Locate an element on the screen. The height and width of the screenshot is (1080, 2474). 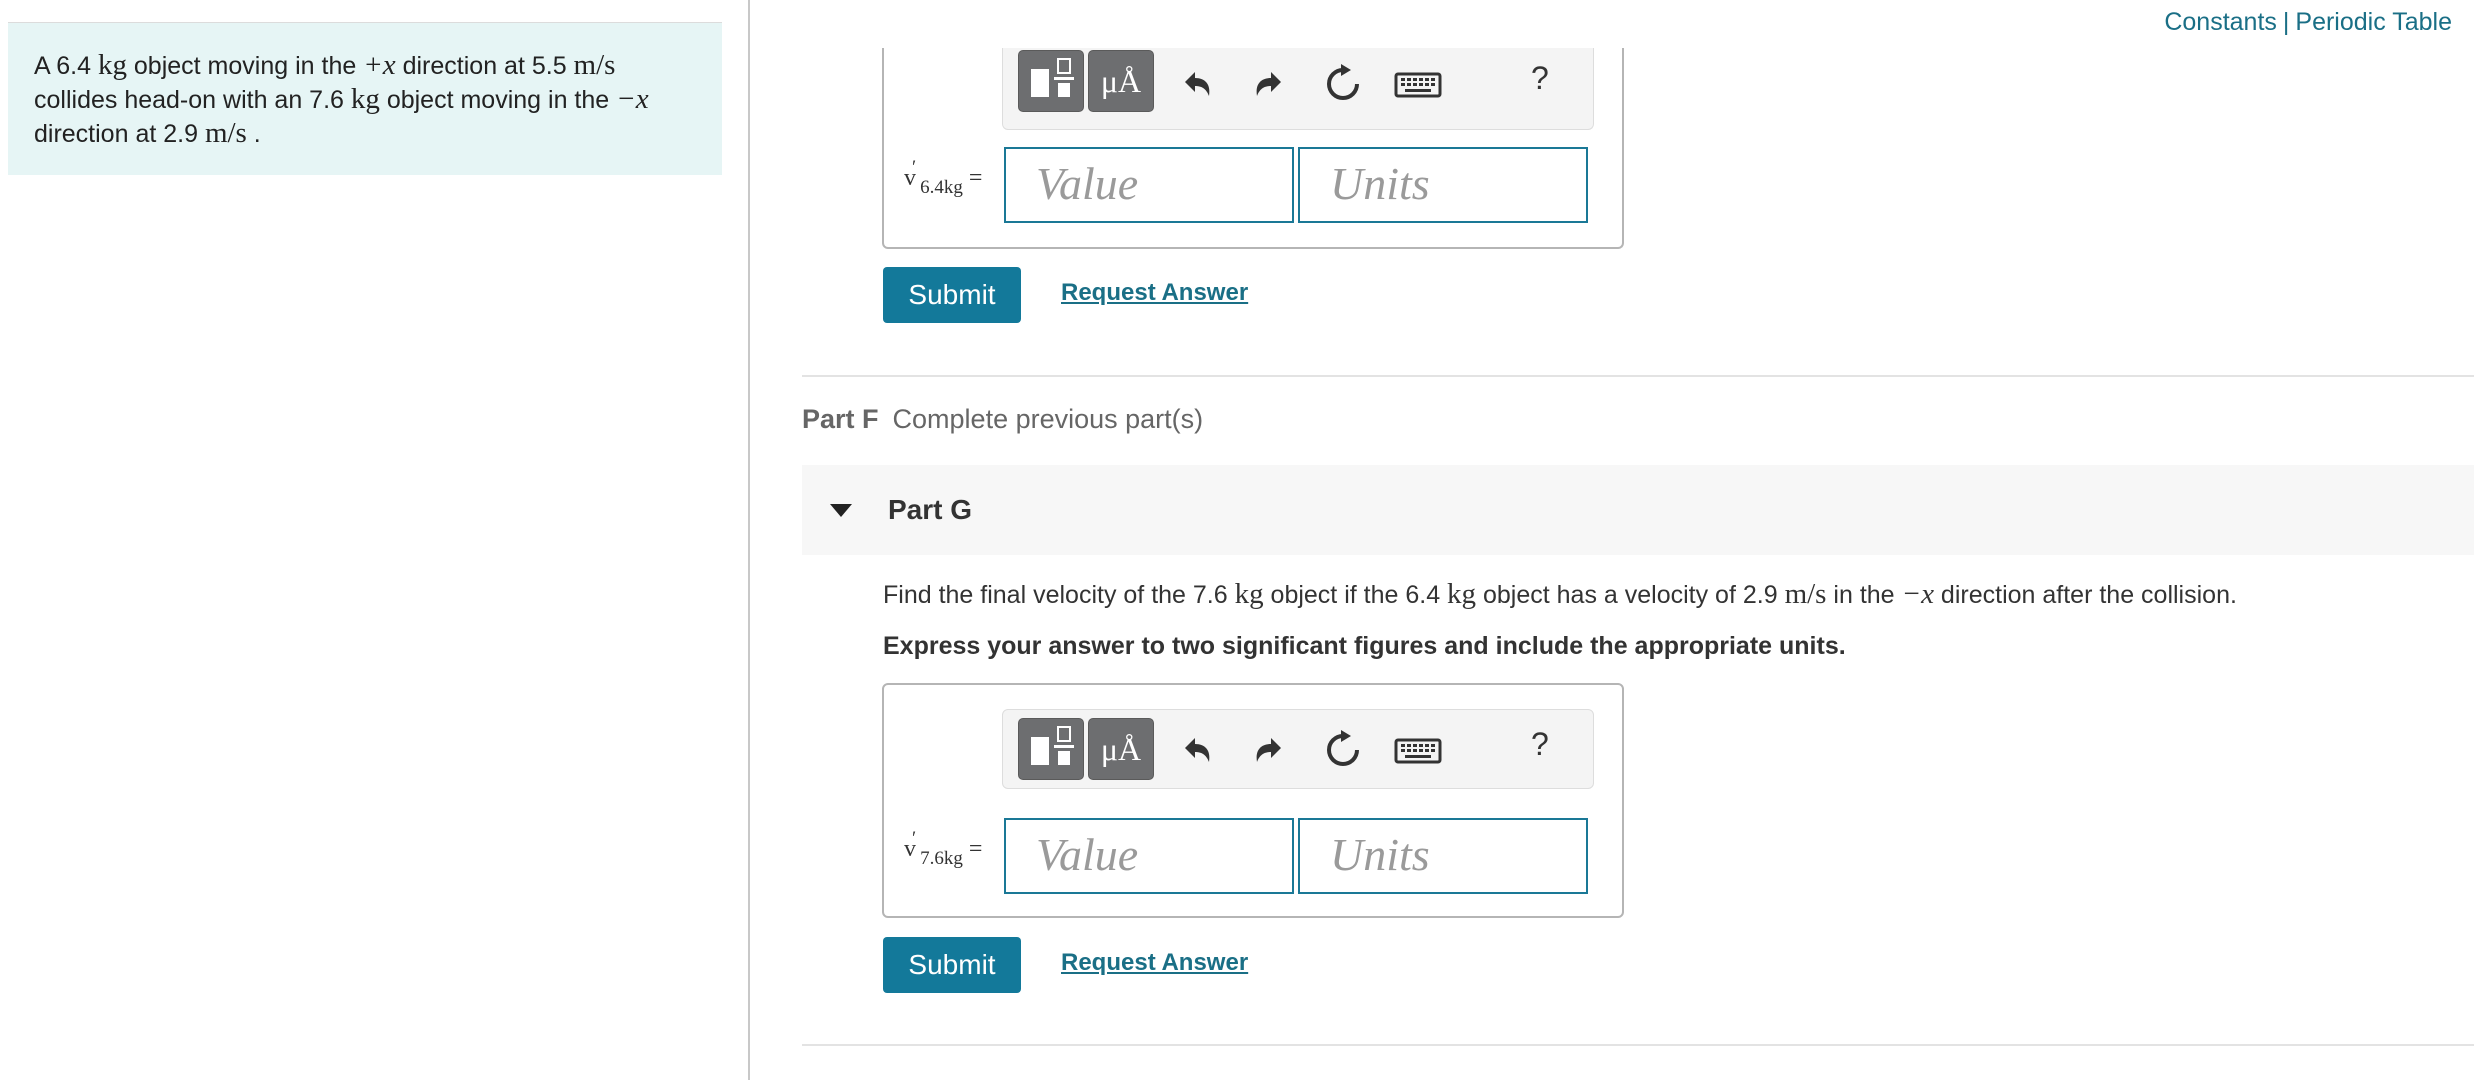
part-g-toolbar: μÅ ? is located at coordinates (1298, 749).